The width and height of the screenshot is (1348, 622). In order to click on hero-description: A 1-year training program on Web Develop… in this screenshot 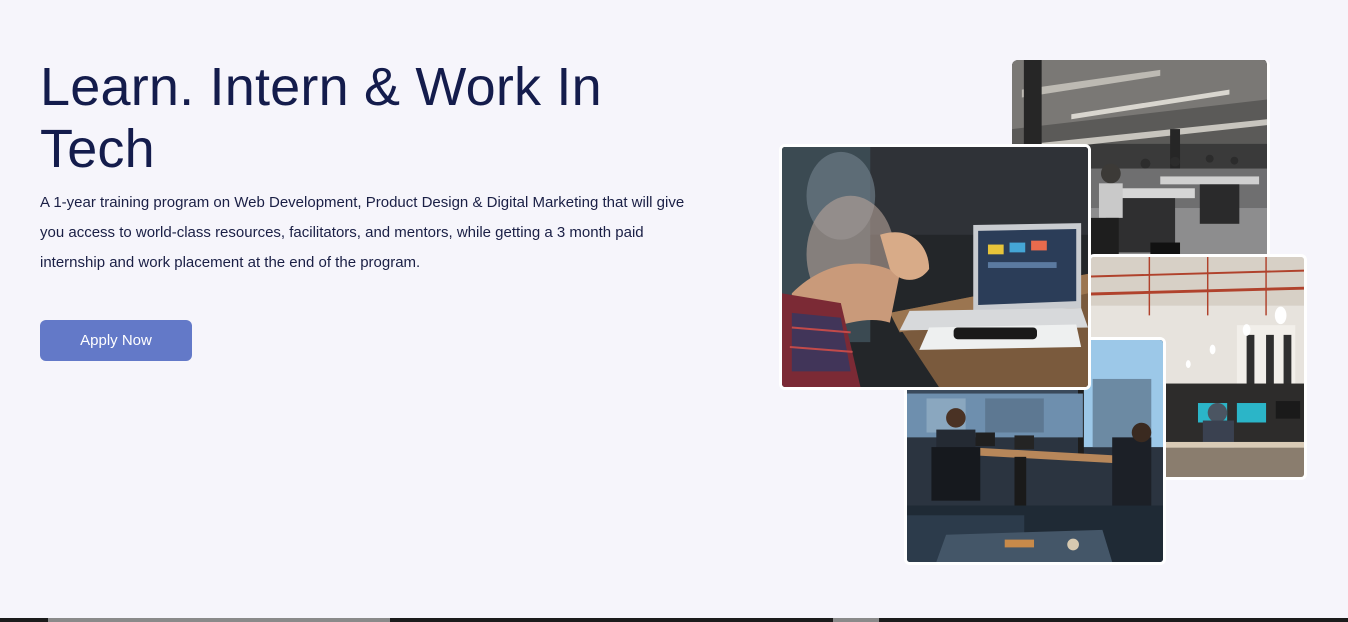, I will do `click(362, 232)`.